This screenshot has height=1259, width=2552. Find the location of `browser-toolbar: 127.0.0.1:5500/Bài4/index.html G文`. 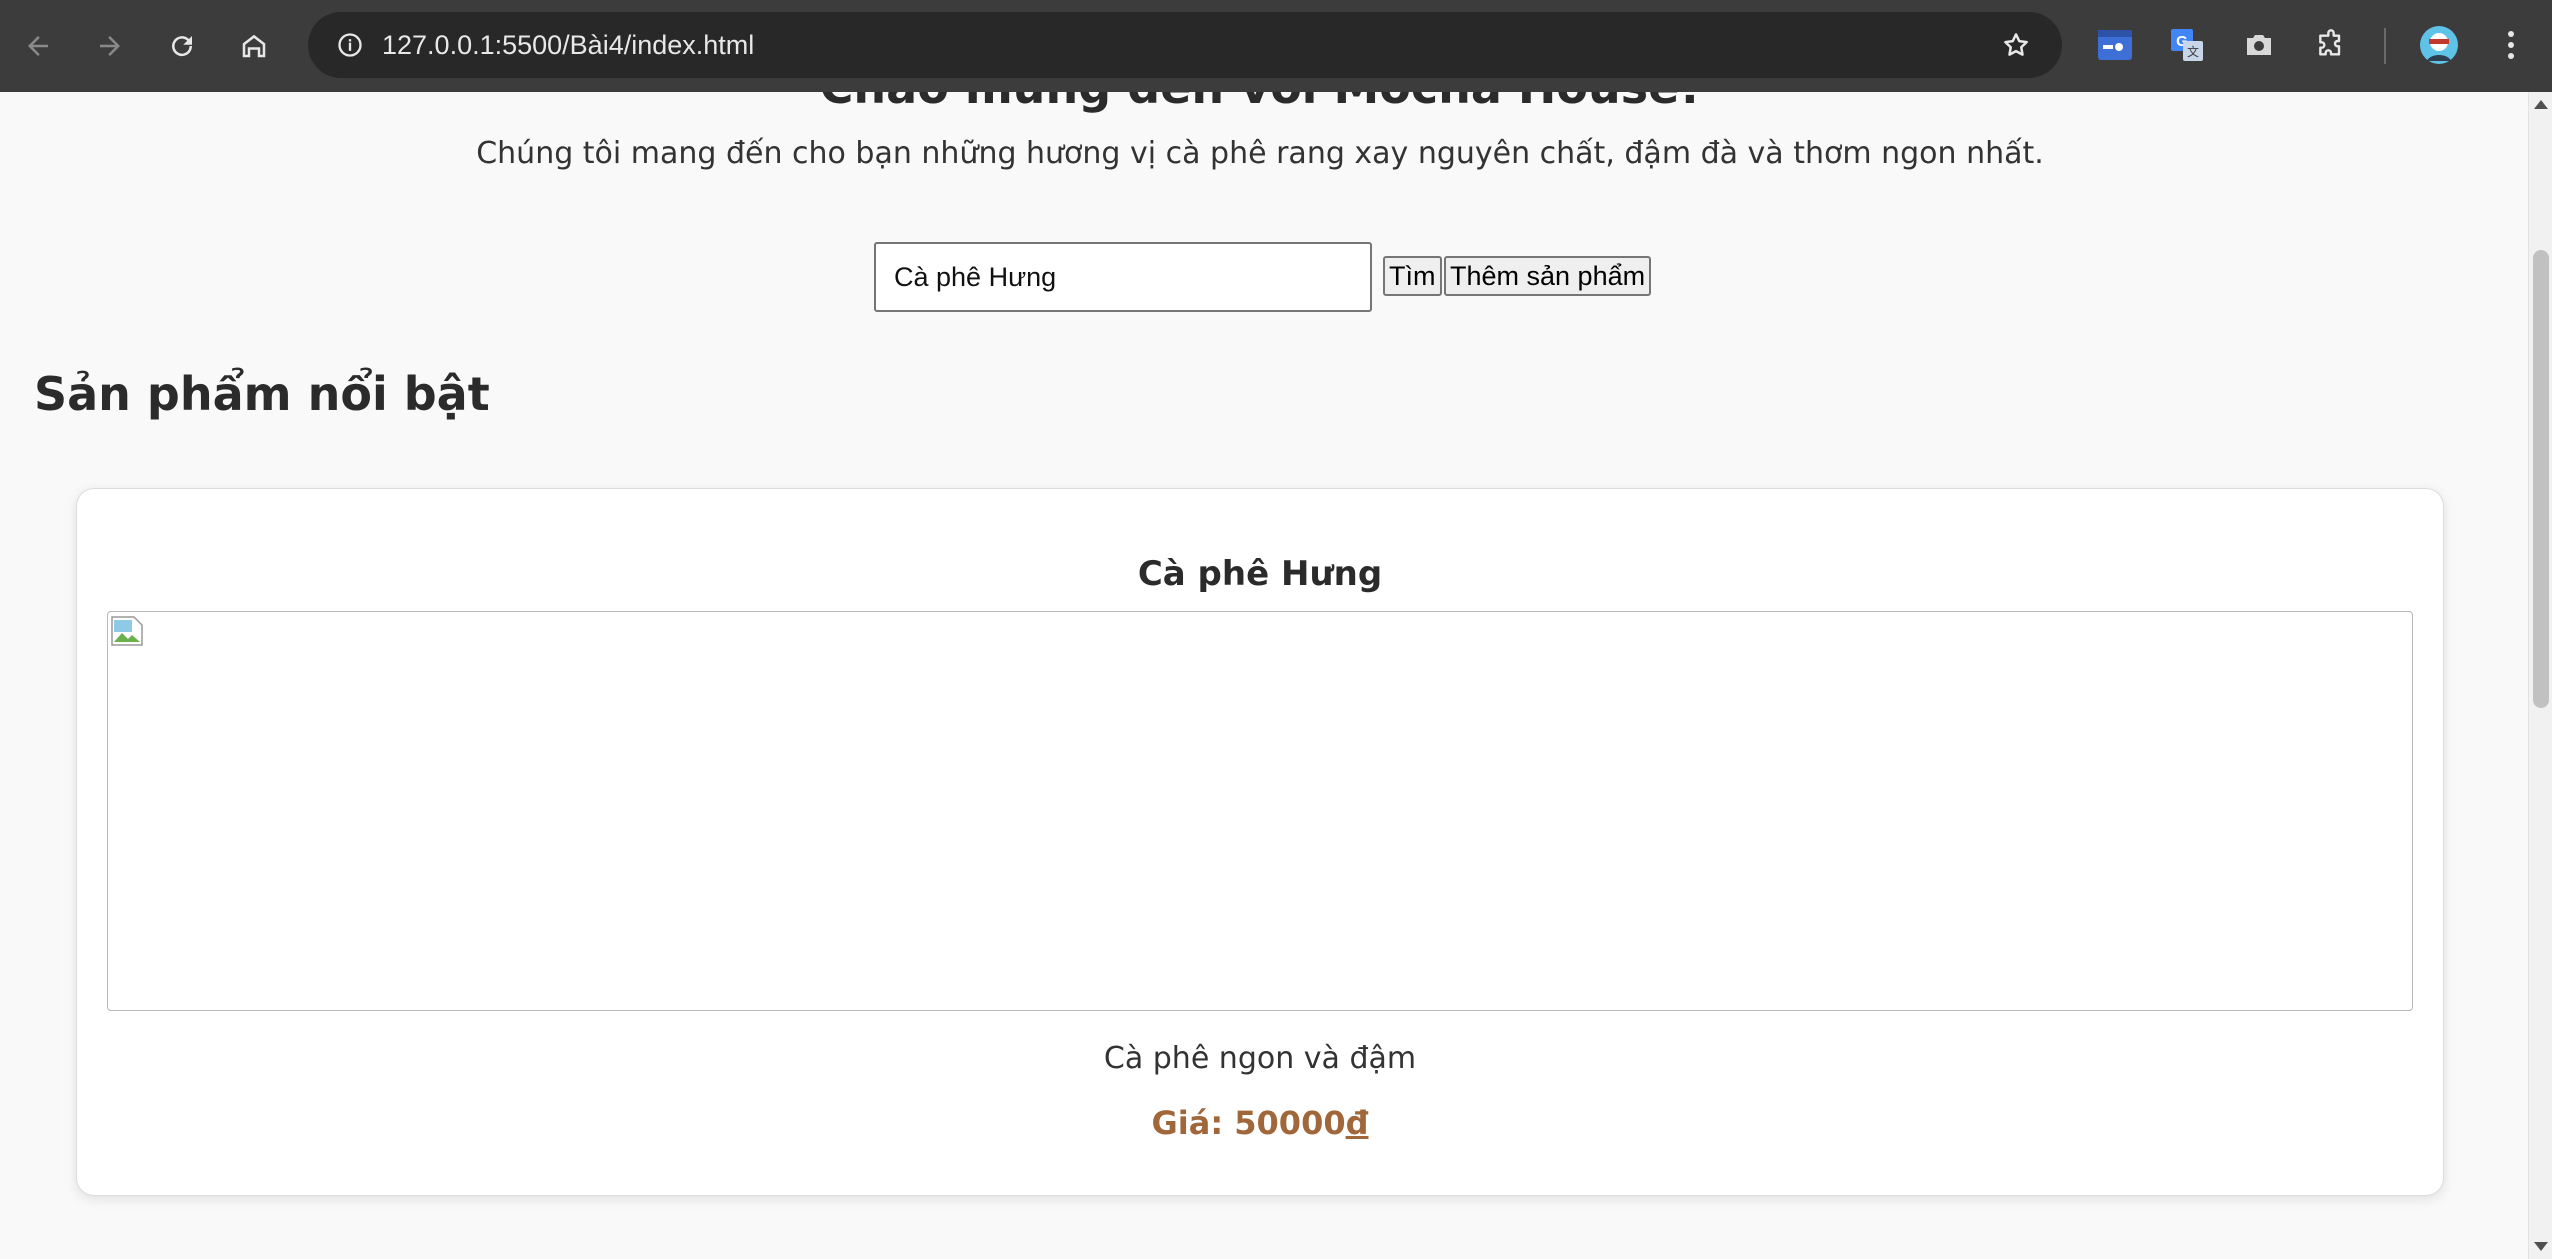

browser-toolbar: 127.0.0.1:5500/Bài4/index.html G文 is located at coordinates (1276, 46).